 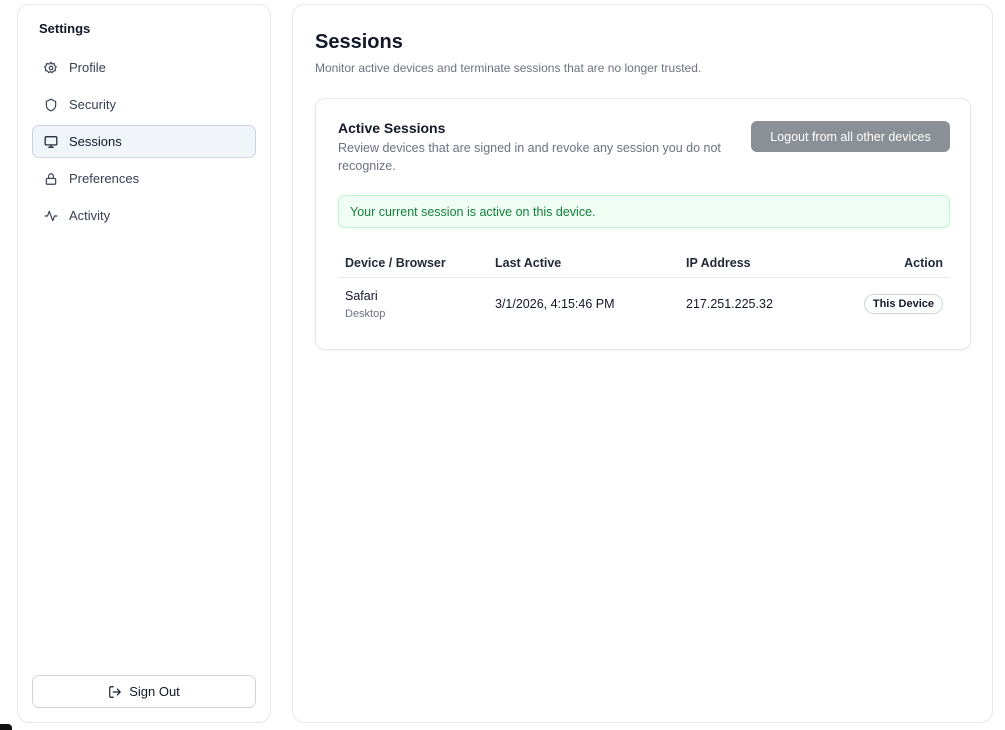 I want to click on sign-out-icon, so click(x=115, y=692).